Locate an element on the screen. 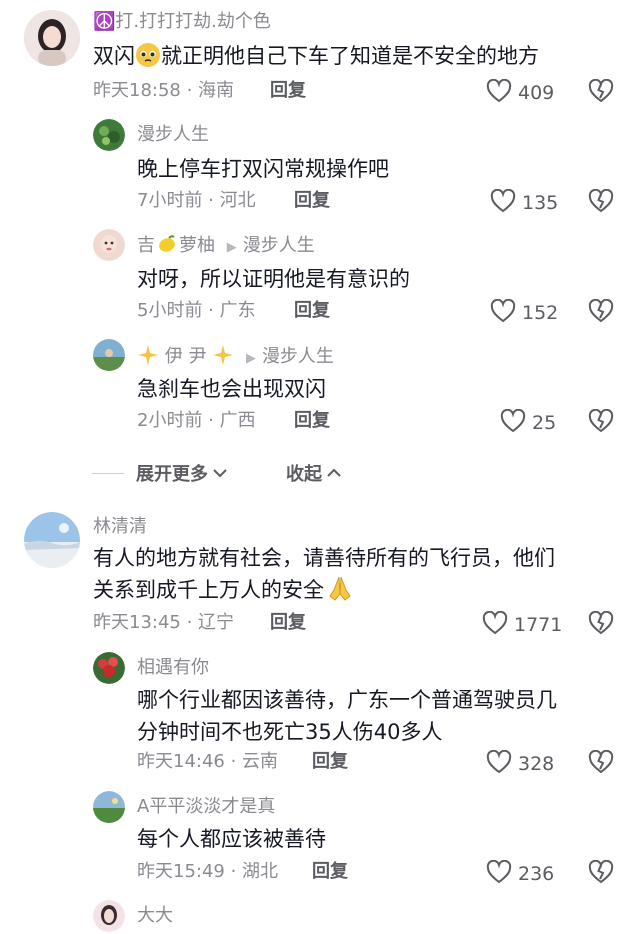  like-button: 409 is located at coordinates (520, 92).